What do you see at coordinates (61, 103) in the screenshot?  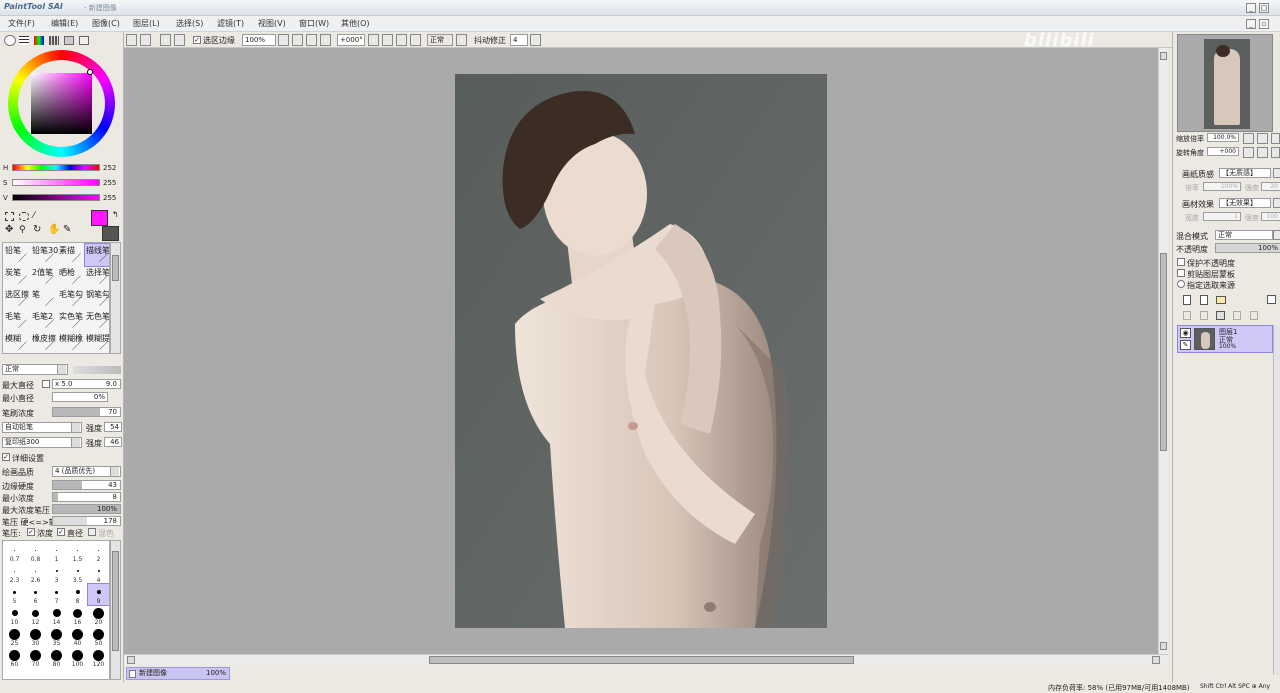 I see `saturation-value-square` at bounding box center [61, 103].